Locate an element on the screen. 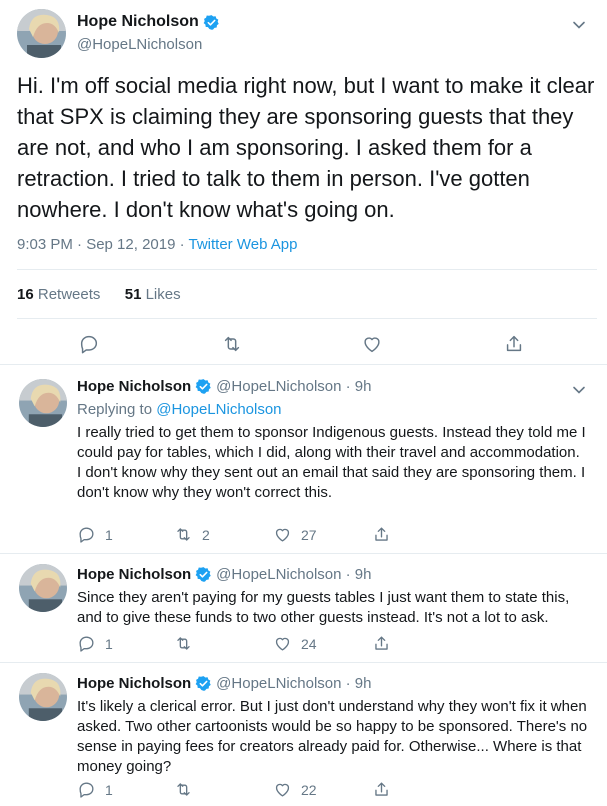  replying-prefix: Replying to is located at coordinates (117, 409).